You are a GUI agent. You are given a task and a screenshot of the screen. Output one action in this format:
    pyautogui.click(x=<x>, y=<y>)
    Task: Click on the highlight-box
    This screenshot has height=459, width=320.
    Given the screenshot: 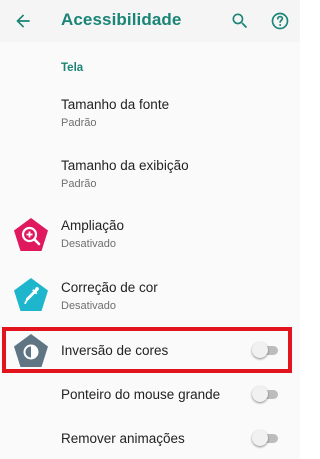 What is the action you would take?
    pyautogui.click(x=147, y=350)
    